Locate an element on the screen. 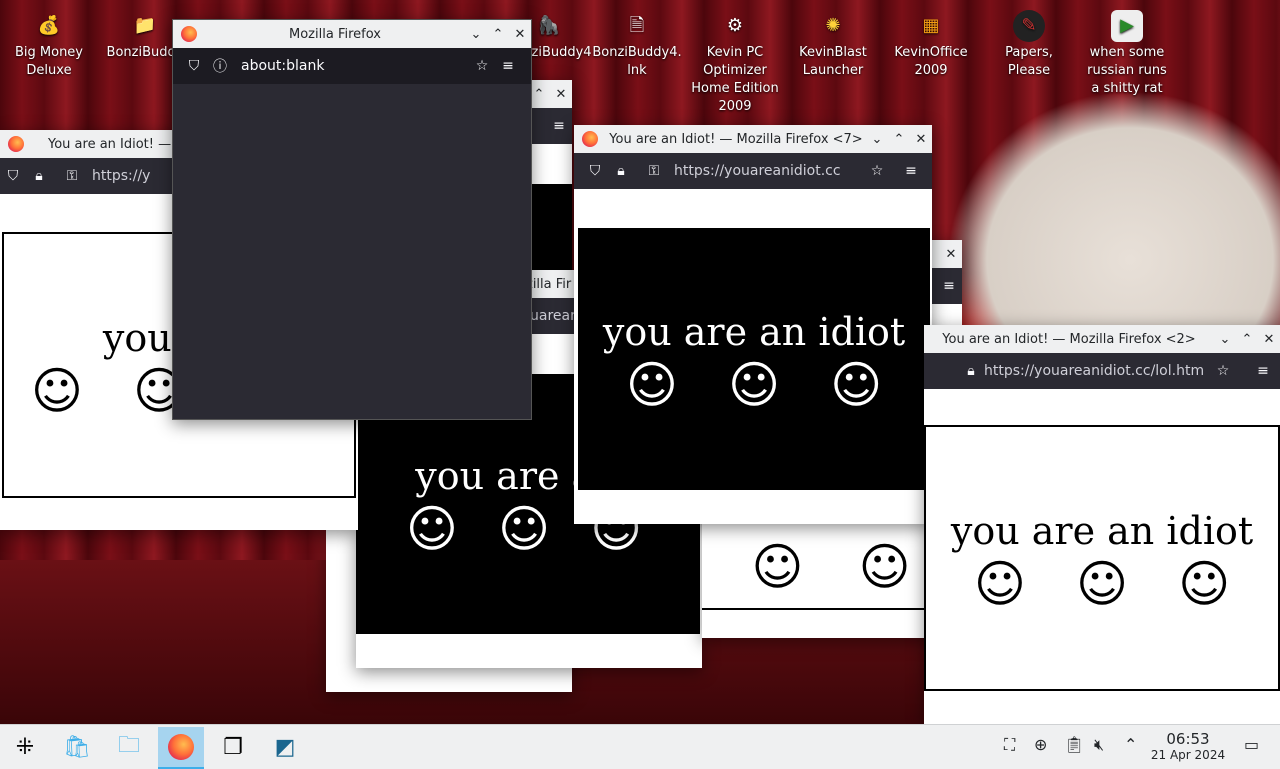 The image size is (1280, 769). desktop-icon-russian-rat: ▶ when some russian runs a shitty rat is located at coordinates (1127, 51).